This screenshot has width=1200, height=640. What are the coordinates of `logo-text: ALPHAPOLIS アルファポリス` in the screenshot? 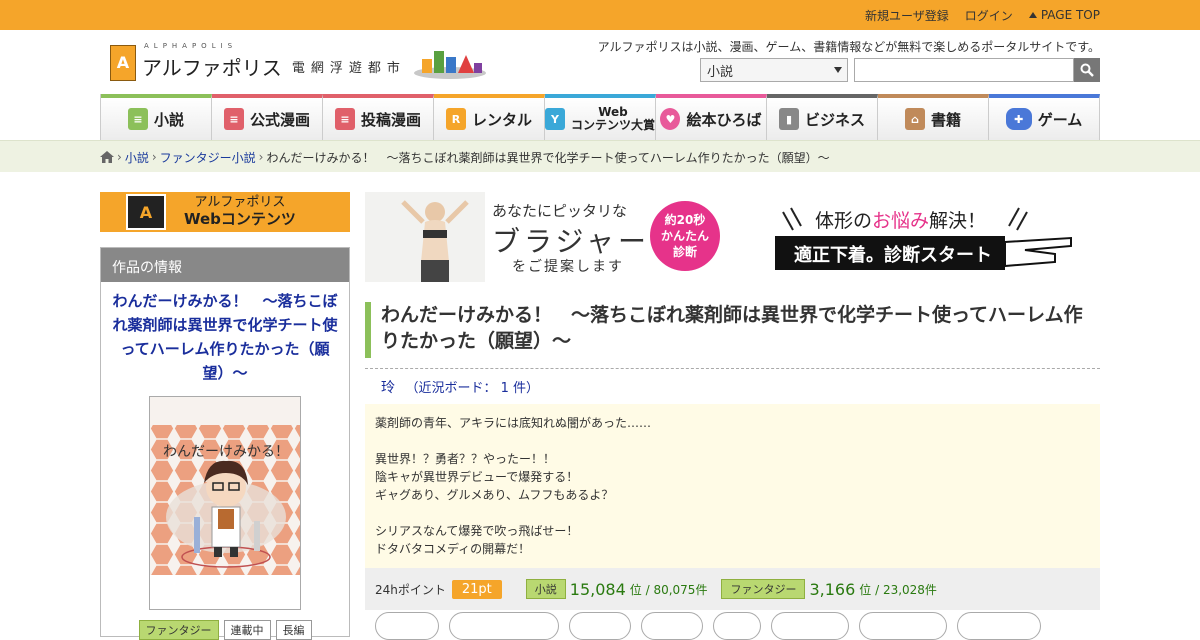 It's located at (212, 61).